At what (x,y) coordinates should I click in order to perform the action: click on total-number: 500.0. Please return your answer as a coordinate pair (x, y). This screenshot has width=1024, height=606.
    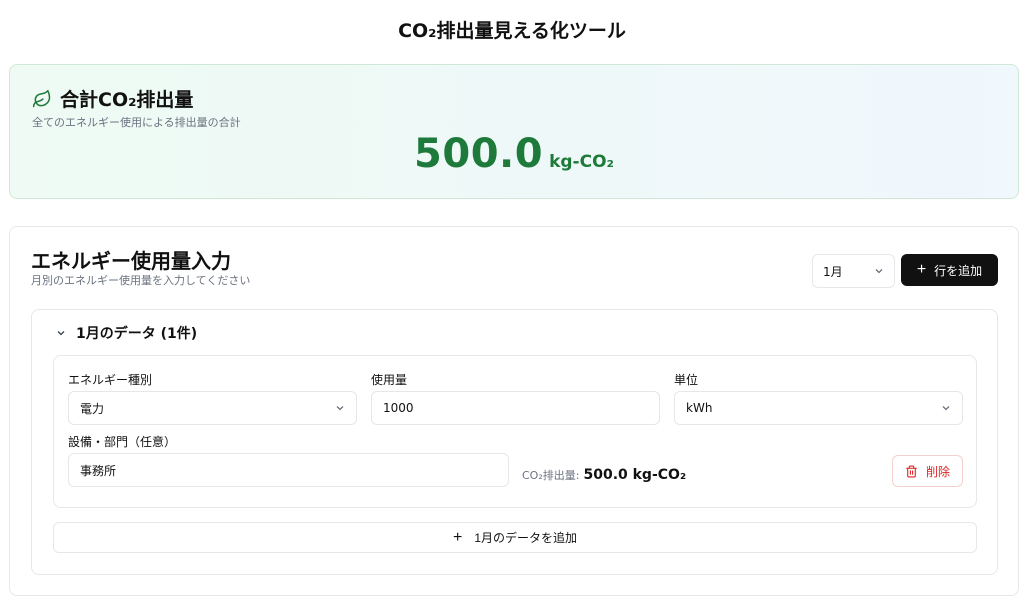
    Looking at the image, I should click on (479, 154).